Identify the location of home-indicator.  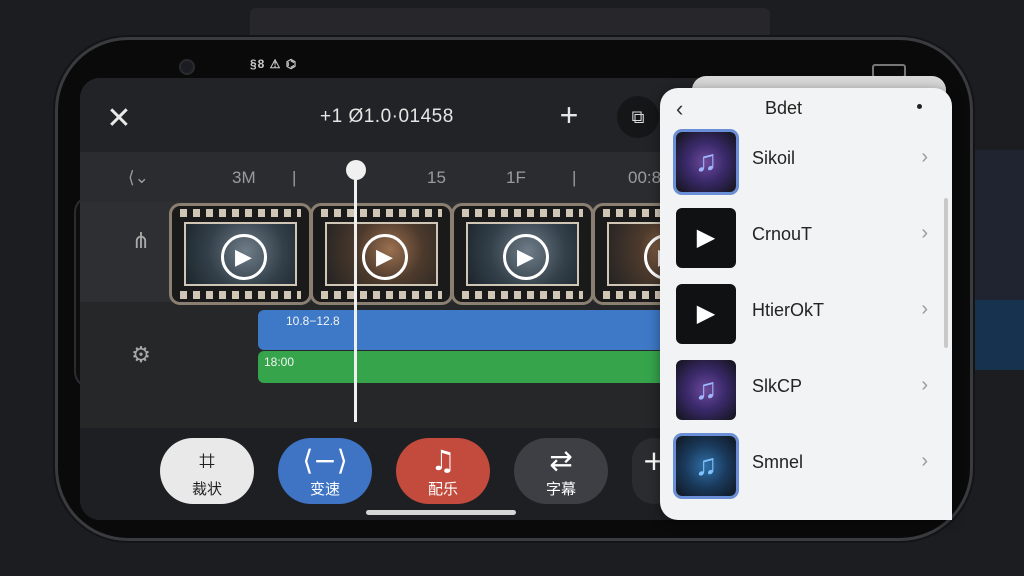
(441, 512).